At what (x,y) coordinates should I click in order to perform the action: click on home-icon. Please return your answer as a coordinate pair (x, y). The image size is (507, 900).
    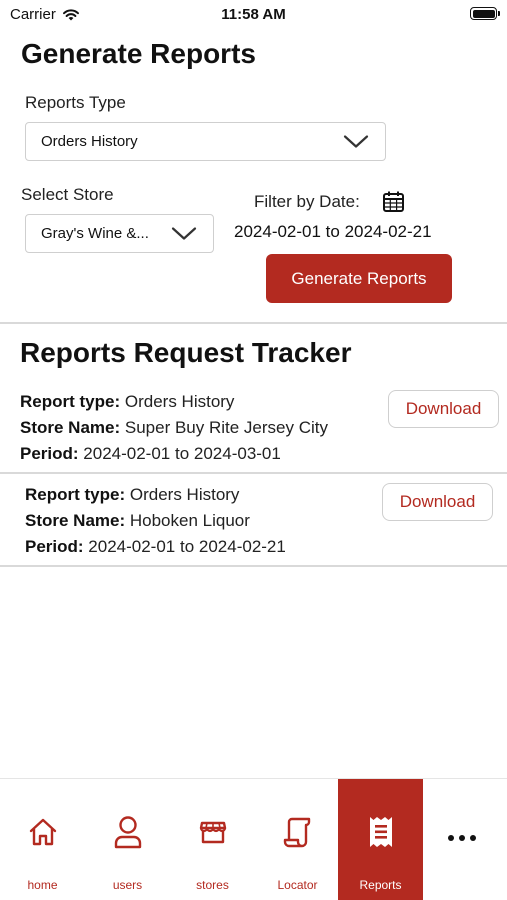
    Looking at the image, I should click on (42, 832).